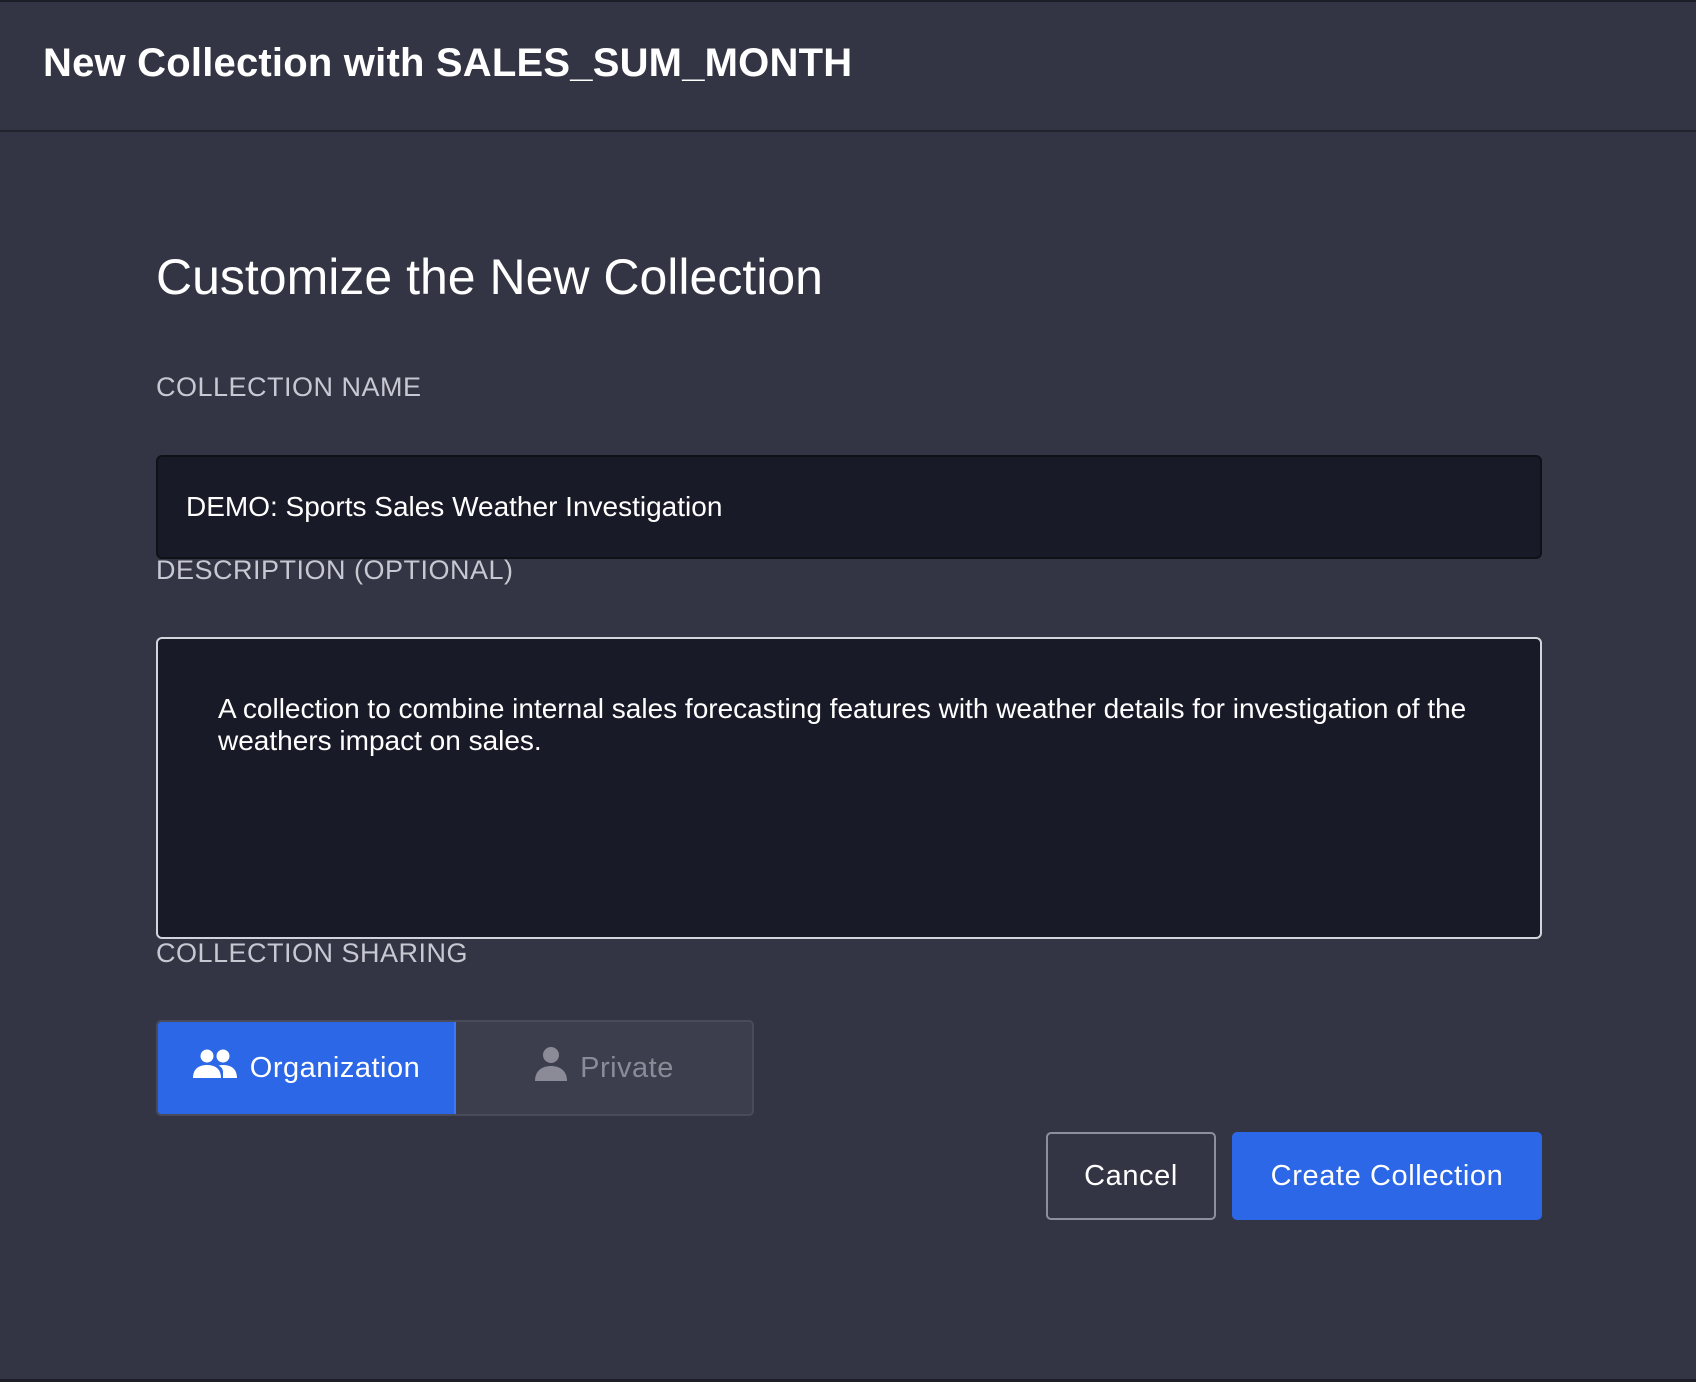  I want to click on form-heading: Customize the New Collection, so click(489, 277).